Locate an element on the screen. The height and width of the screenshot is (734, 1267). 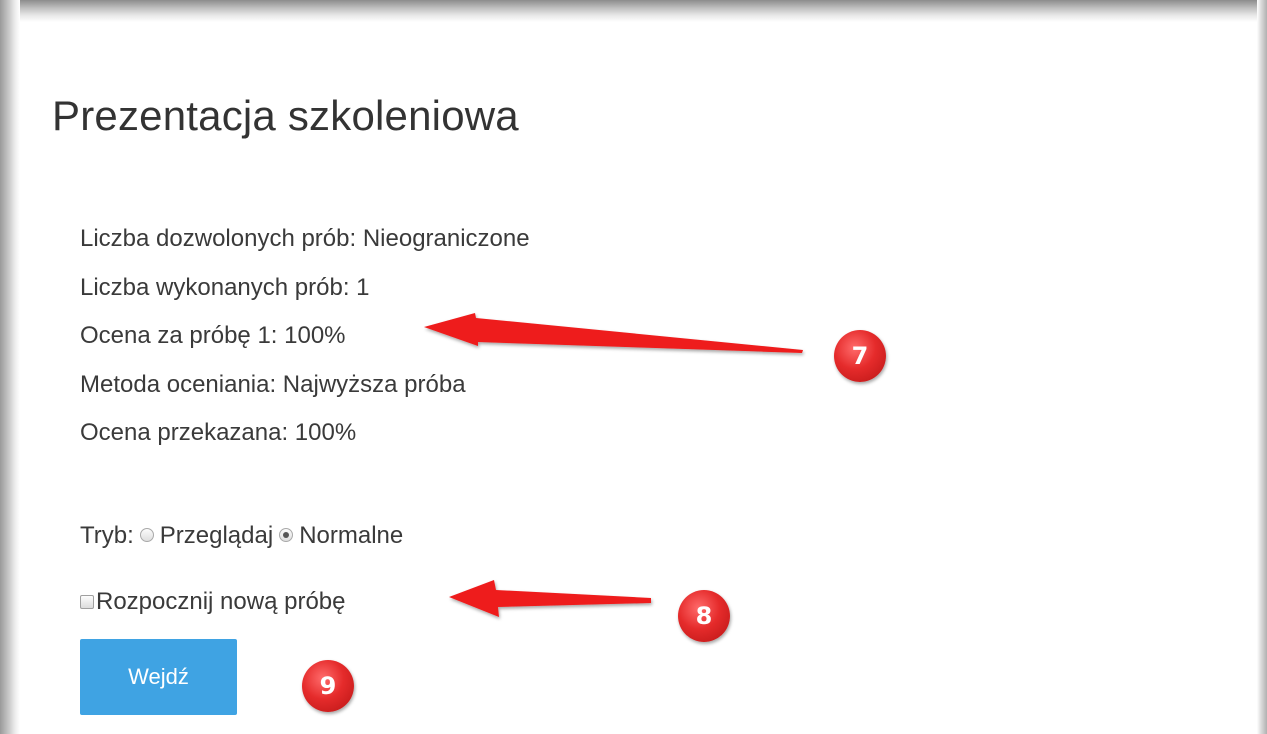
annotation-badge-7: 7 is located at coordinates (860, 356).